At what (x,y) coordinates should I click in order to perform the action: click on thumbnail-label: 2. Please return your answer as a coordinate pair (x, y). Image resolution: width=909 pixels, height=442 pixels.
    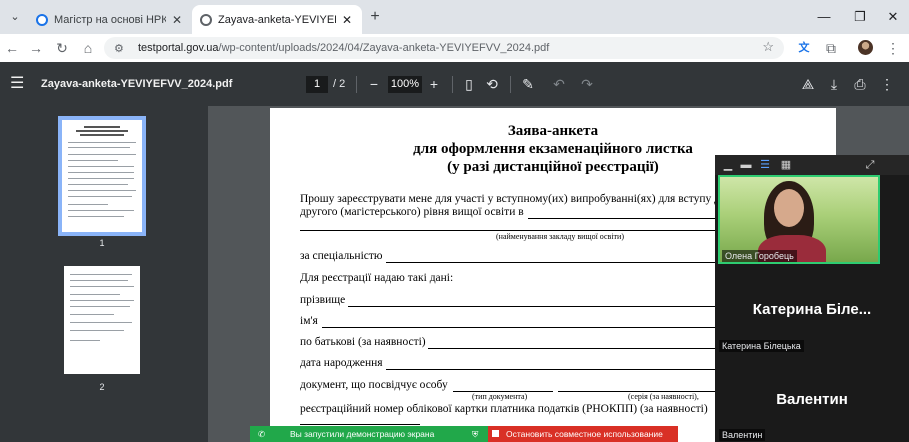
    Looking at the image, I should click on (102, 387).